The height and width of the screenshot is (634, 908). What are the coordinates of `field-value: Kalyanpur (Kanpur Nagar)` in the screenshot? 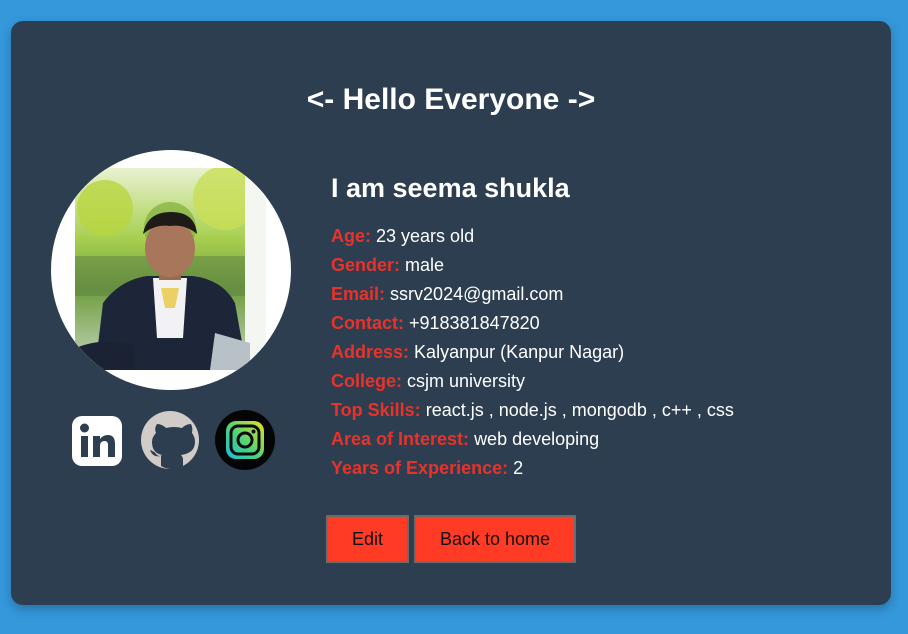 It's located at (519, 352).